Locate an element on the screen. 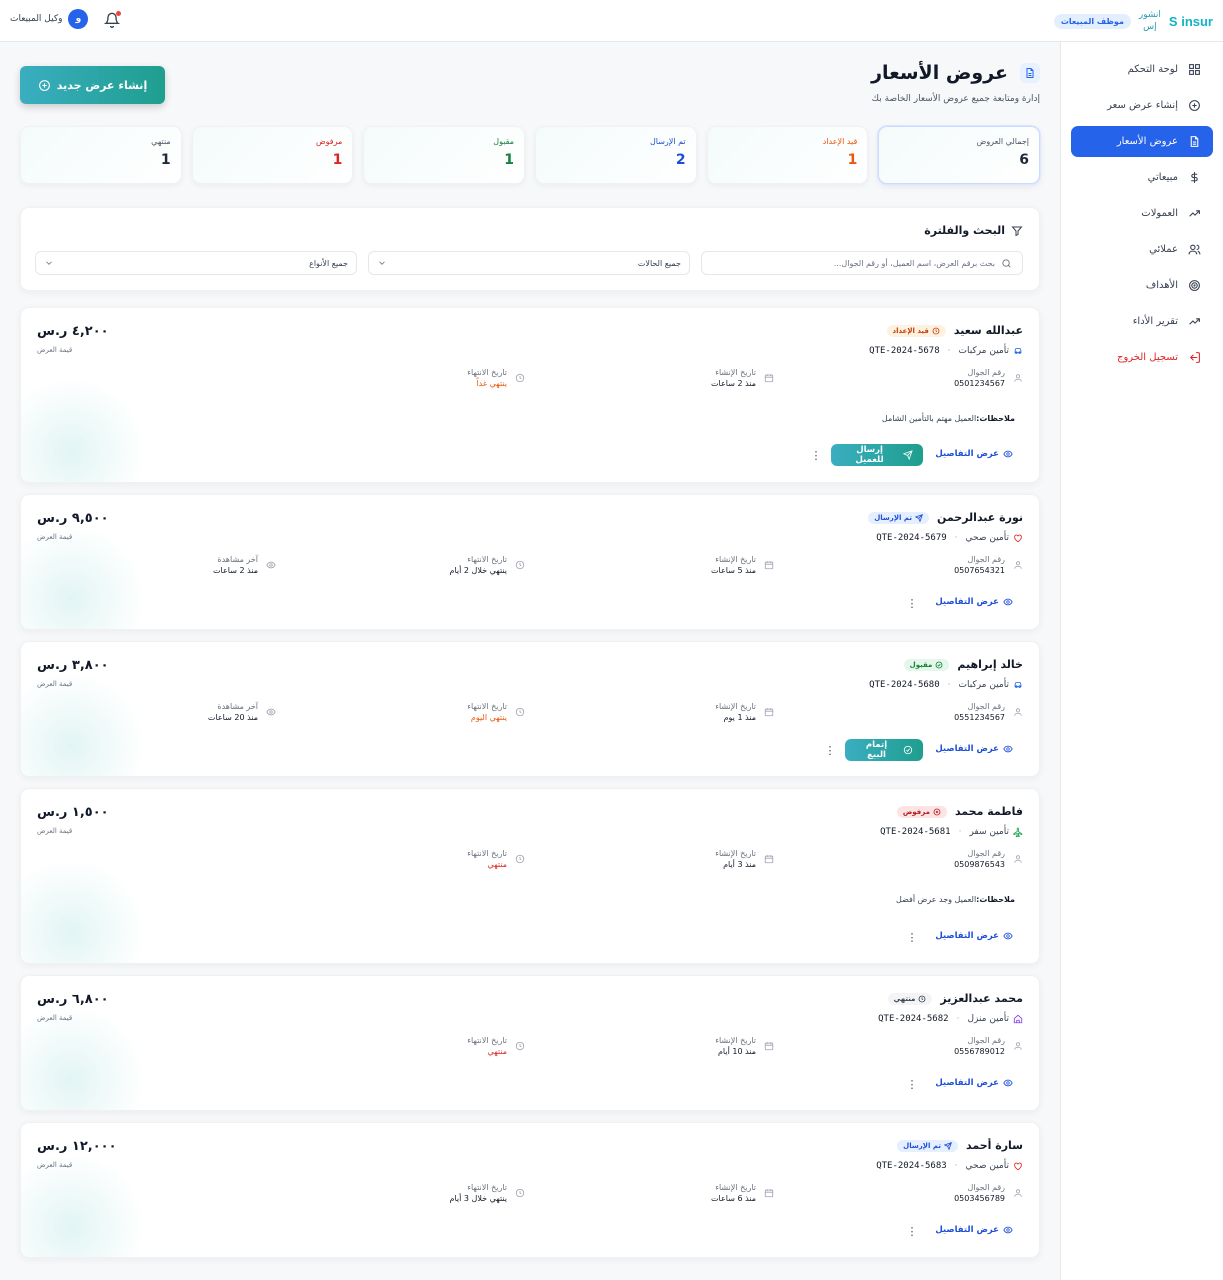 Image resolution: width=1223 pixels, height=1280 pixels. viewed-value: منذ 2 ساعات is located at coordinates (235, 570).